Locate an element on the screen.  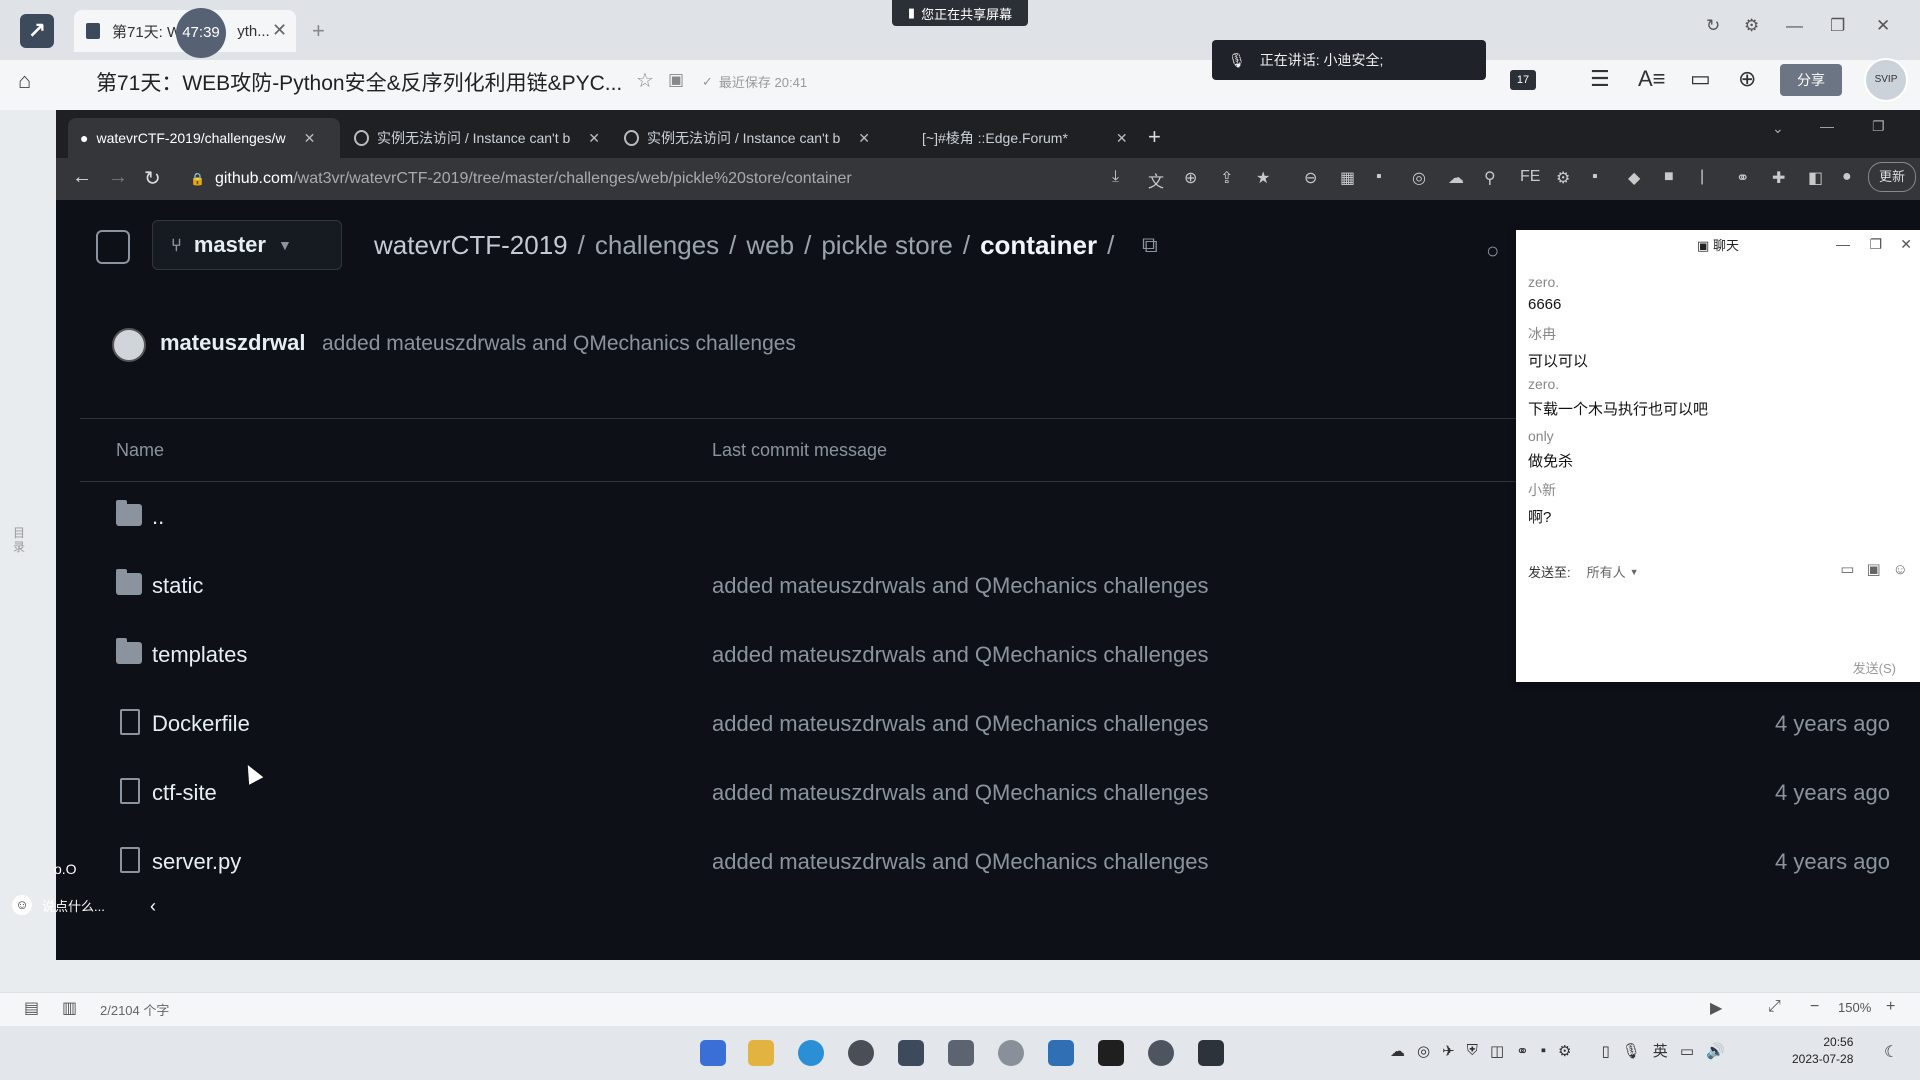
file-name: .. is located at coordinates (158, 517).